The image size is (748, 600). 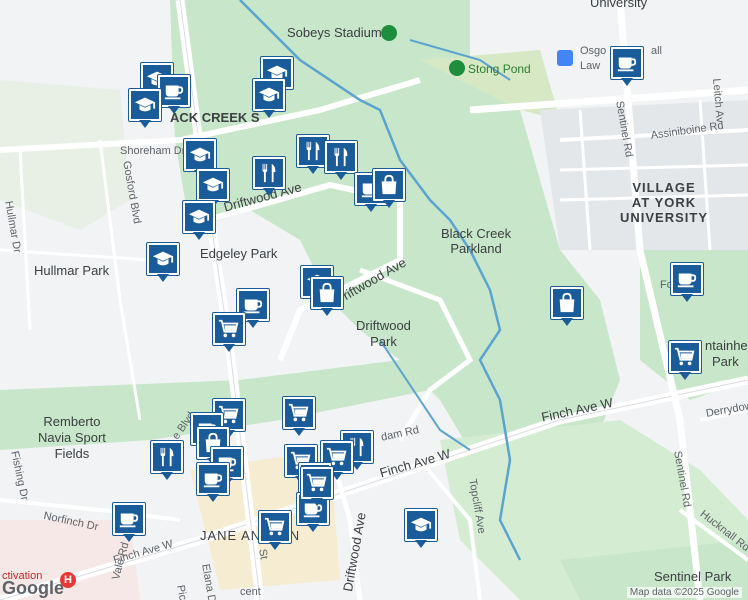 I want to click on label-osgoode: Osgo, so click(x=593, y=51).